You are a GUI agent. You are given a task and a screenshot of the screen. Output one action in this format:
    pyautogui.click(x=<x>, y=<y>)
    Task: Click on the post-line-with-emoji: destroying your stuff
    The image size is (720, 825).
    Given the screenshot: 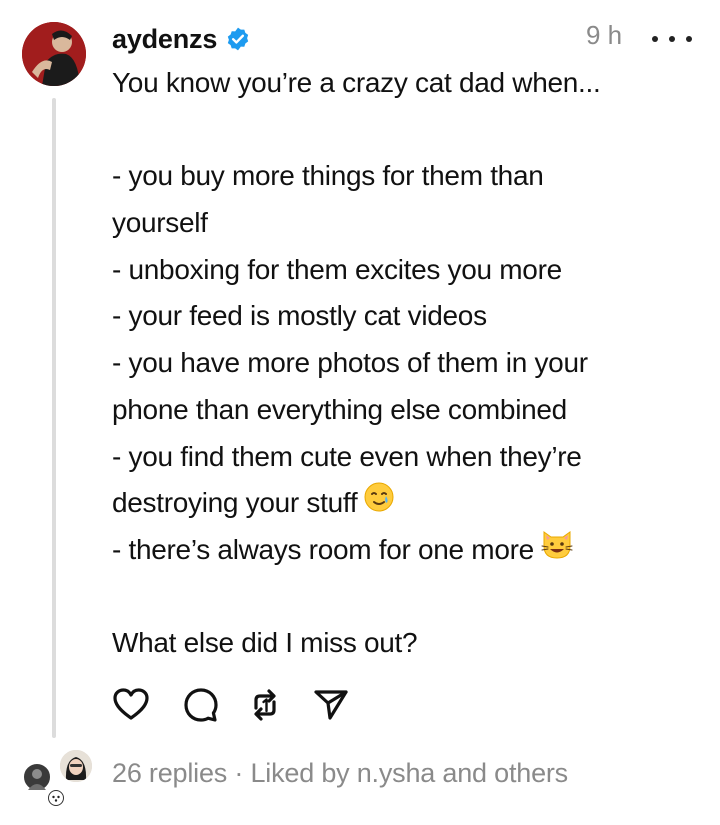 What is the action you would take?
    pyautogui.click(x=407, y=503)
    